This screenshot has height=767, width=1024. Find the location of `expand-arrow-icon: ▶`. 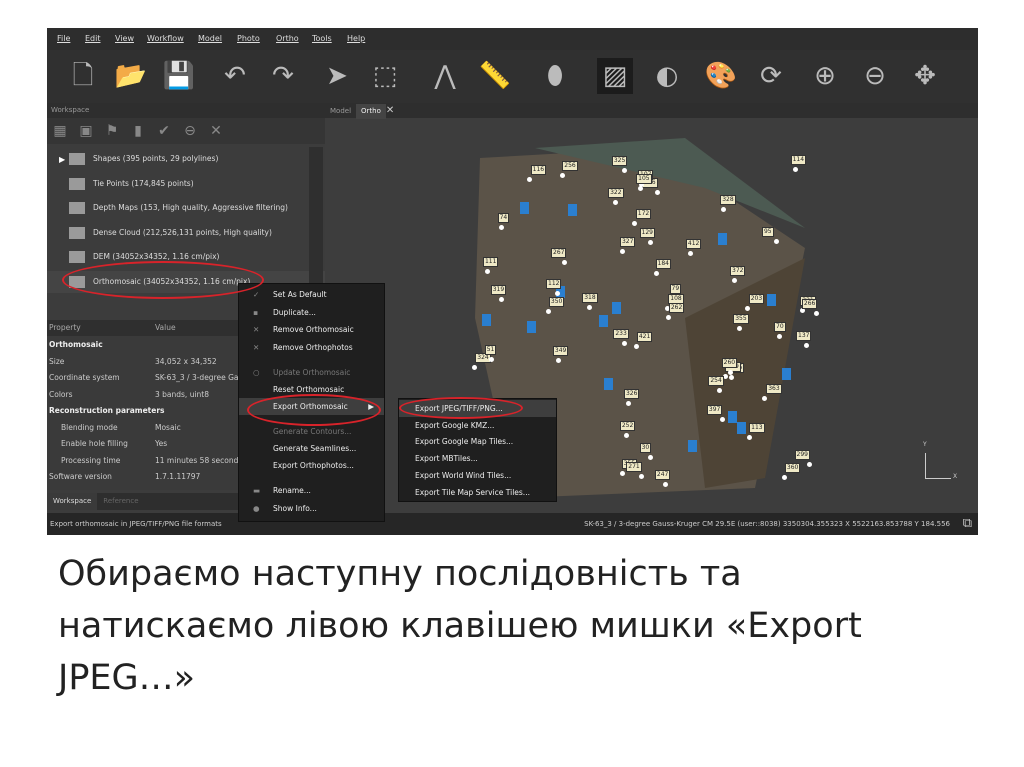

expand-arrow-icon: ▶ is located at coordinates (62, 159).